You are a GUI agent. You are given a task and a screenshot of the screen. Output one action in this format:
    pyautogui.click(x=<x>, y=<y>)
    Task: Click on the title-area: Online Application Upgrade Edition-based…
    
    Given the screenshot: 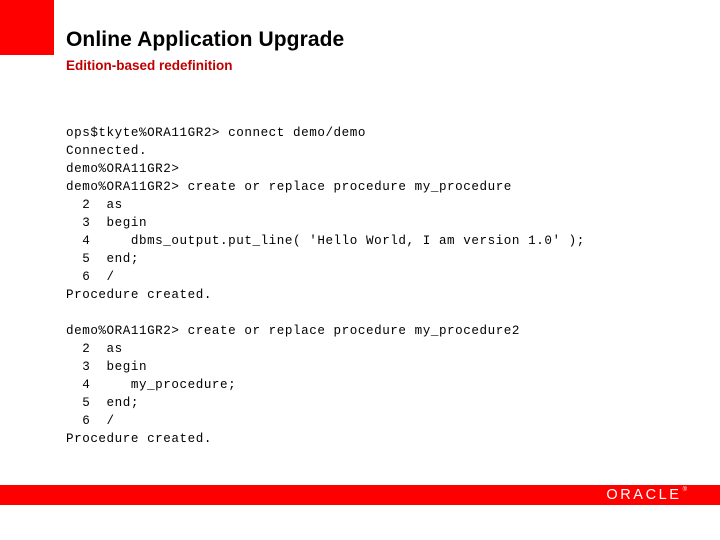 What is the action you would take?
    pyautogui.click(x=376, y=51)
    